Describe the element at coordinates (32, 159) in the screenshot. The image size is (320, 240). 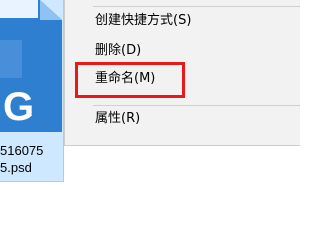
I see `file-name: 516075 5.psd` at that location.